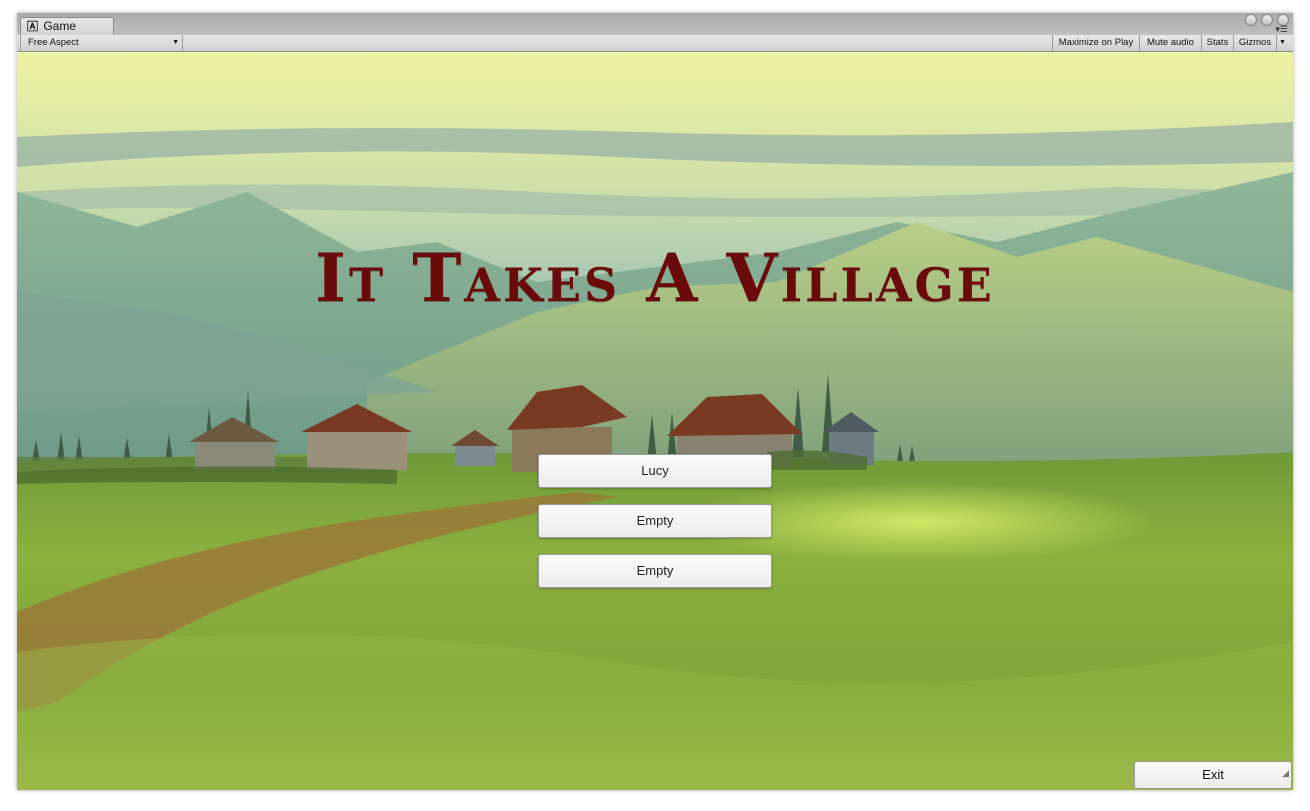 The height and width of the screenshot is (811, 1310). Describe the element at coordinates (655, 471) in the screenshot. I see `save-slot-1-button: Lucy` at that location.